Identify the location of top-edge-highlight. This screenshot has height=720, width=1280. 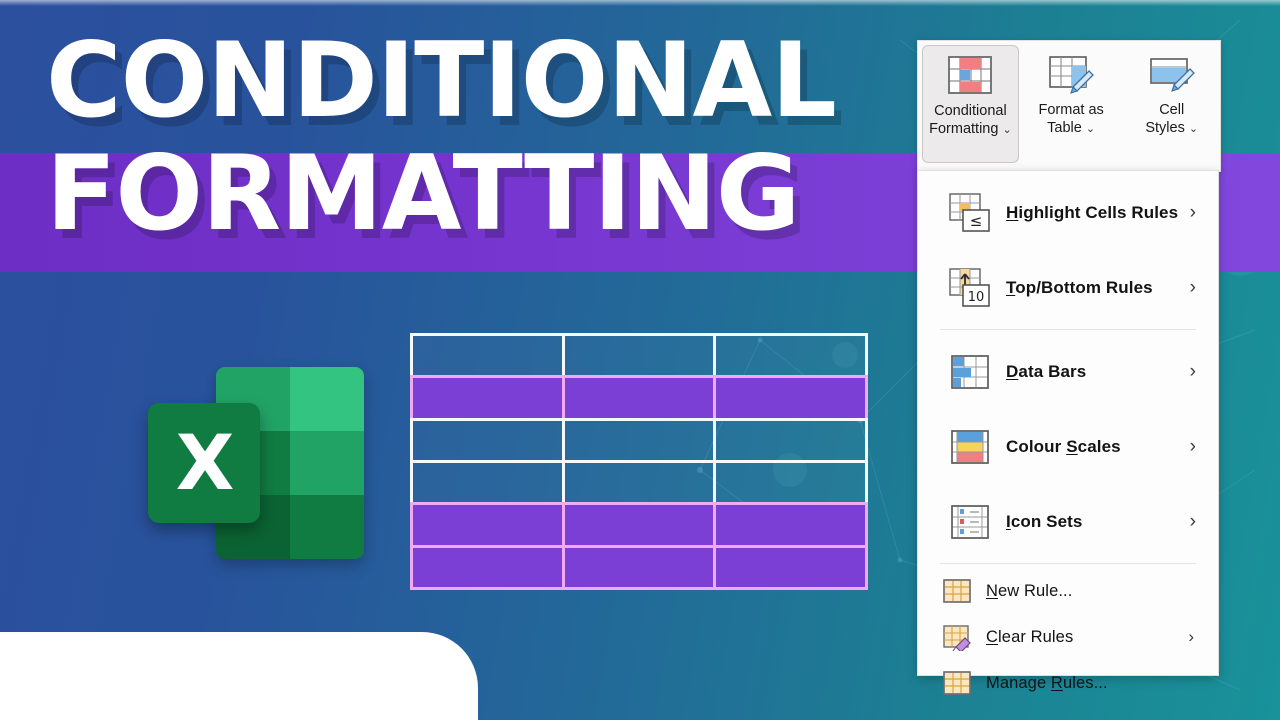
(640, 3).